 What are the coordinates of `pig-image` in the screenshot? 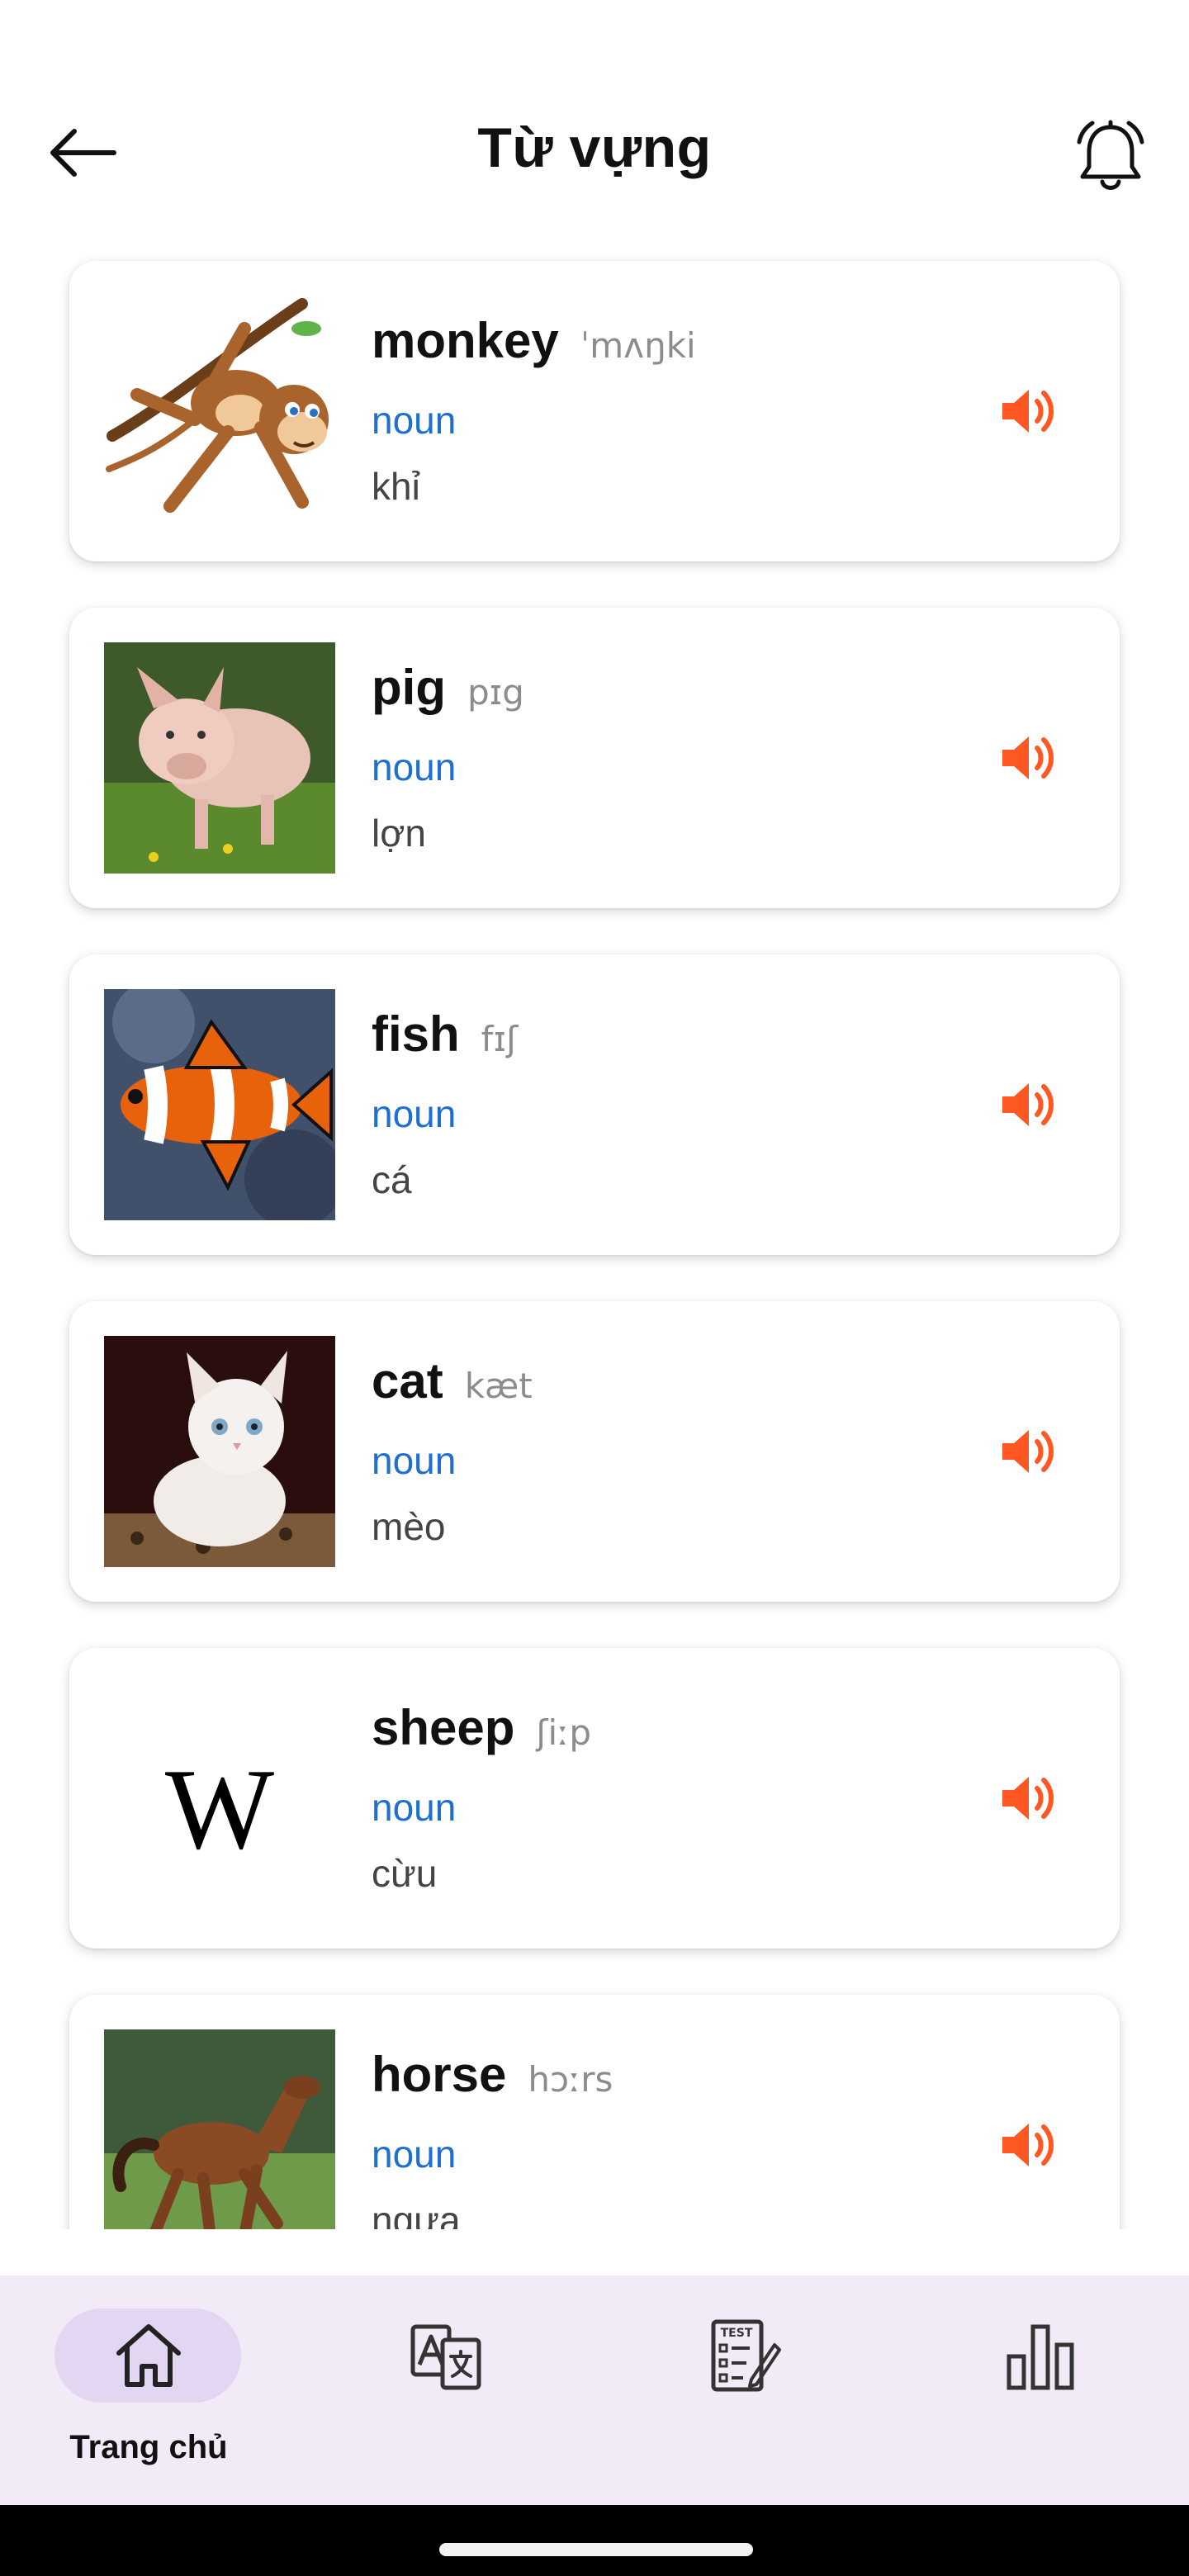 It's located at (219, 758).